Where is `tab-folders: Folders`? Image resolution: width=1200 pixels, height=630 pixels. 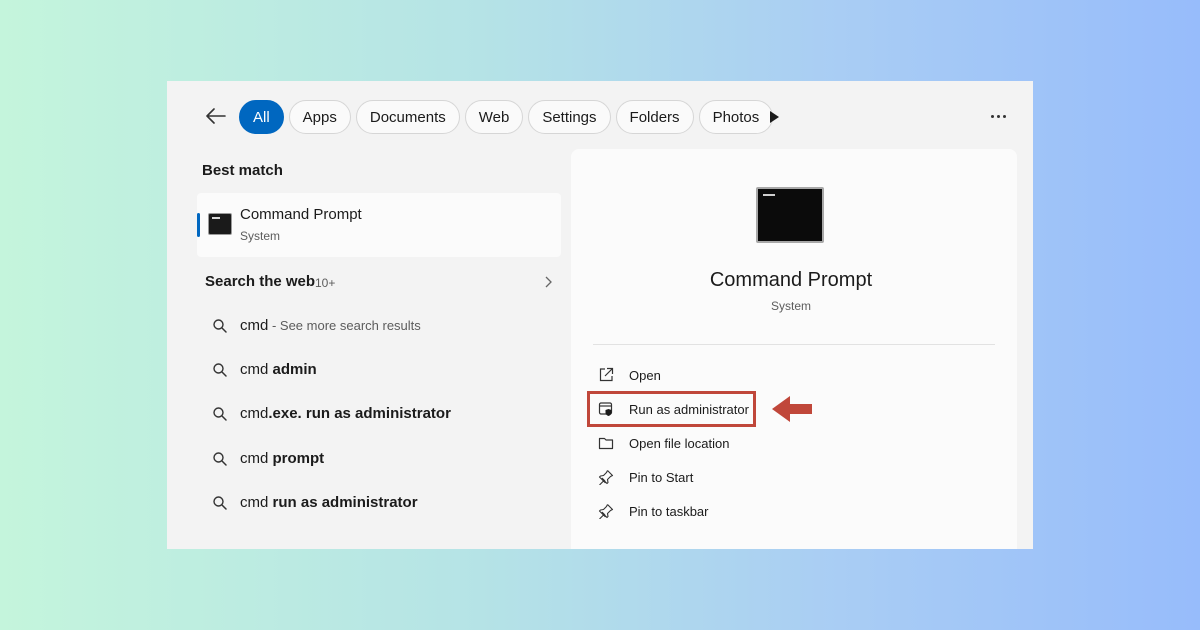 tab-folders: Folders is located at coordinates (654, 117).